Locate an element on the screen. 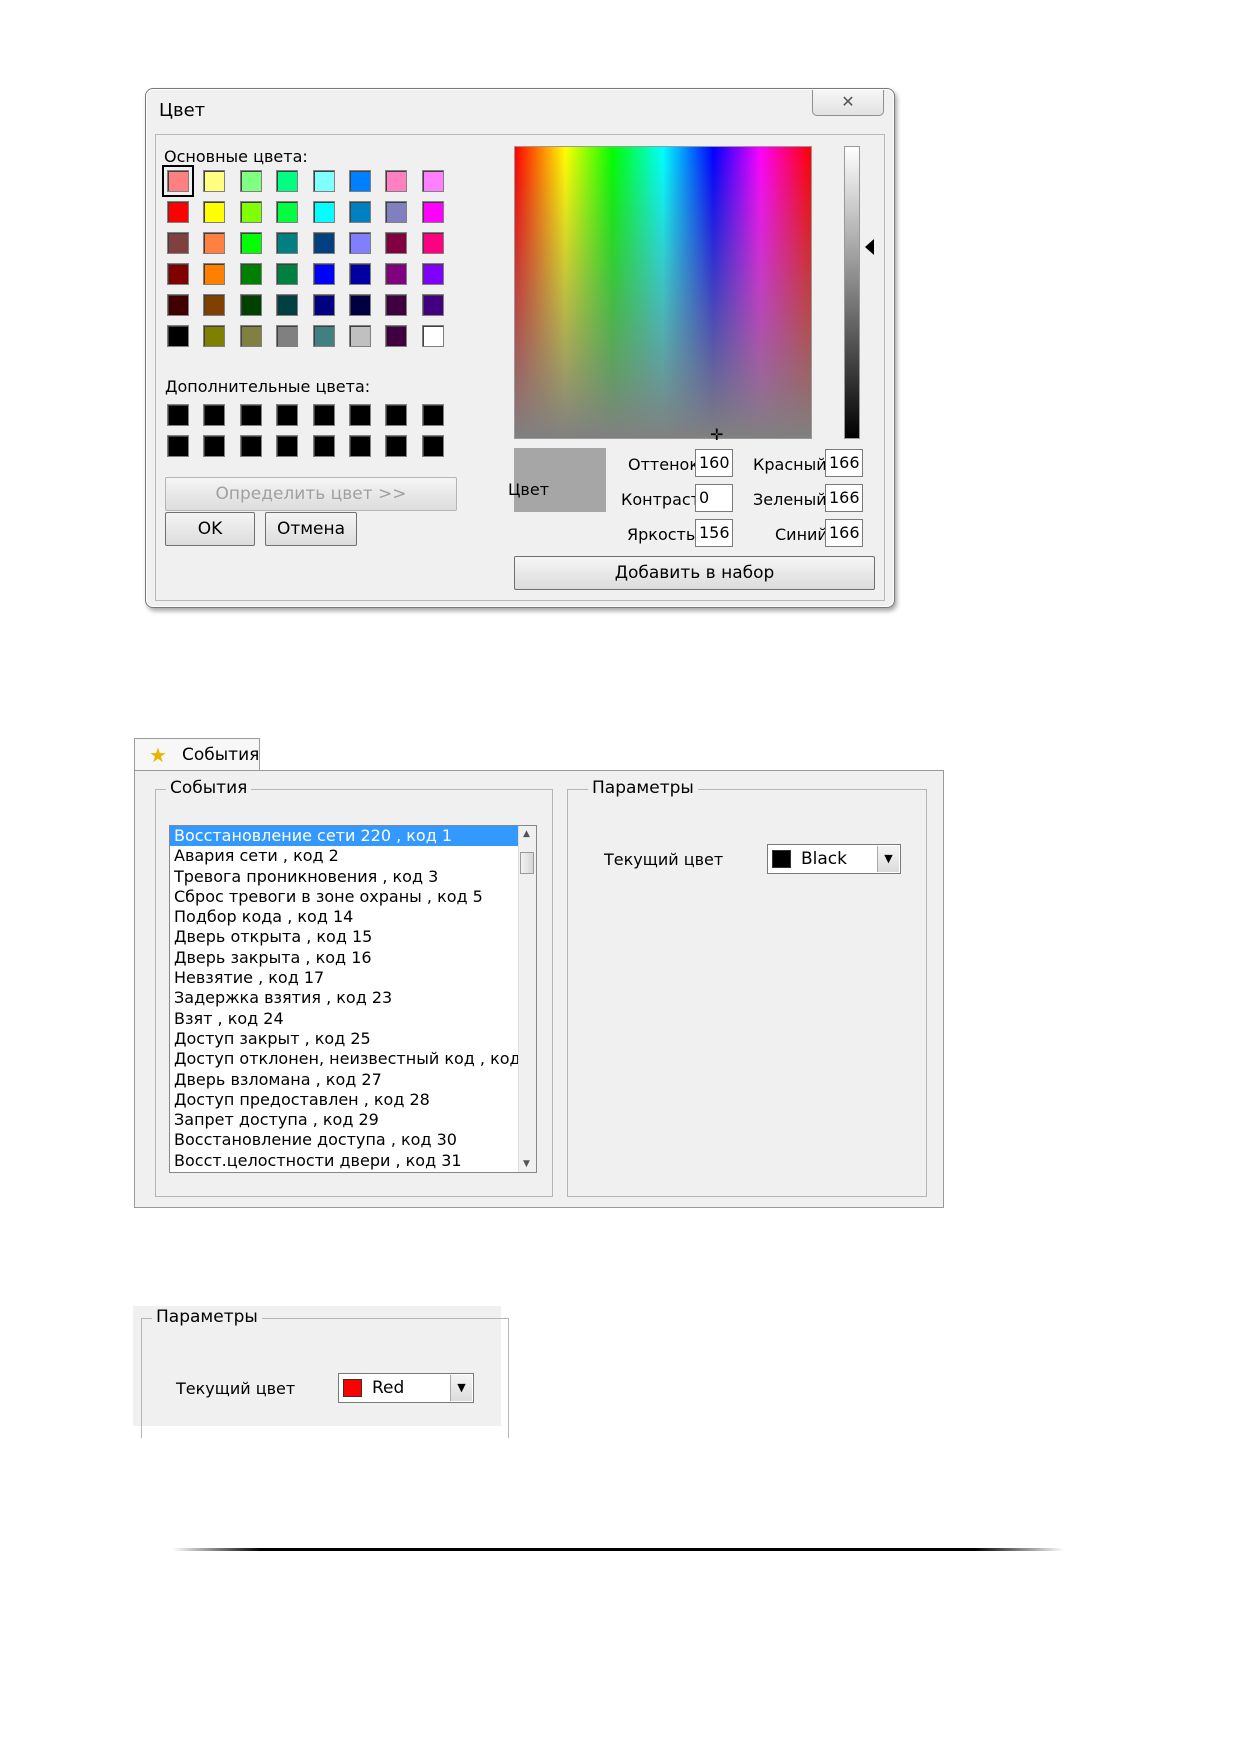 This screenshot has width=1239, height=1752. cancel-button: Отмена is located at coordinates (311, 529).